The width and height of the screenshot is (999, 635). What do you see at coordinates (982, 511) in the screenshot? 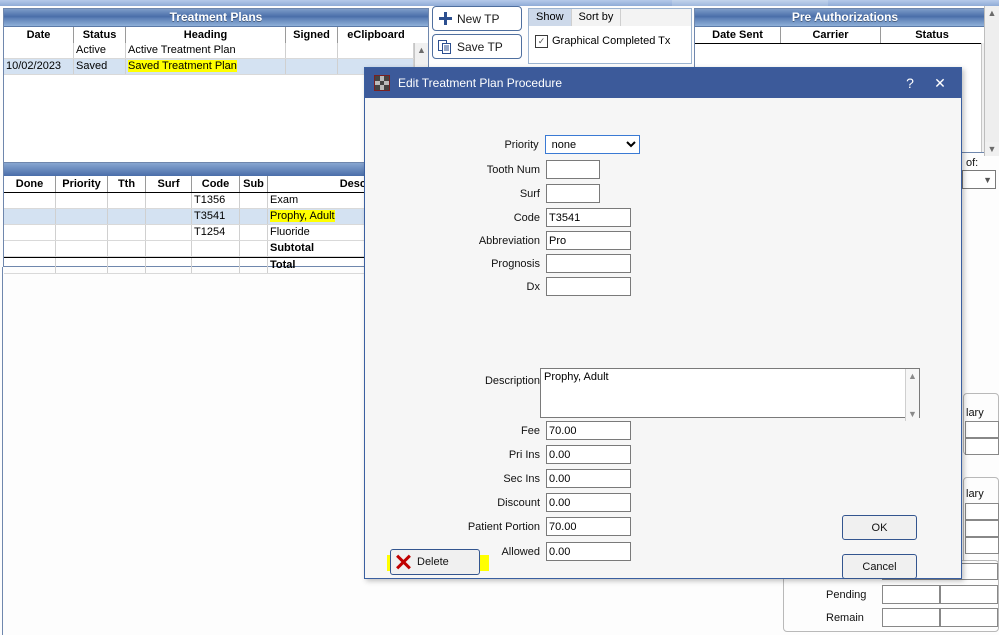
I see `primary-field-2a` at bounding box center [982, 511].